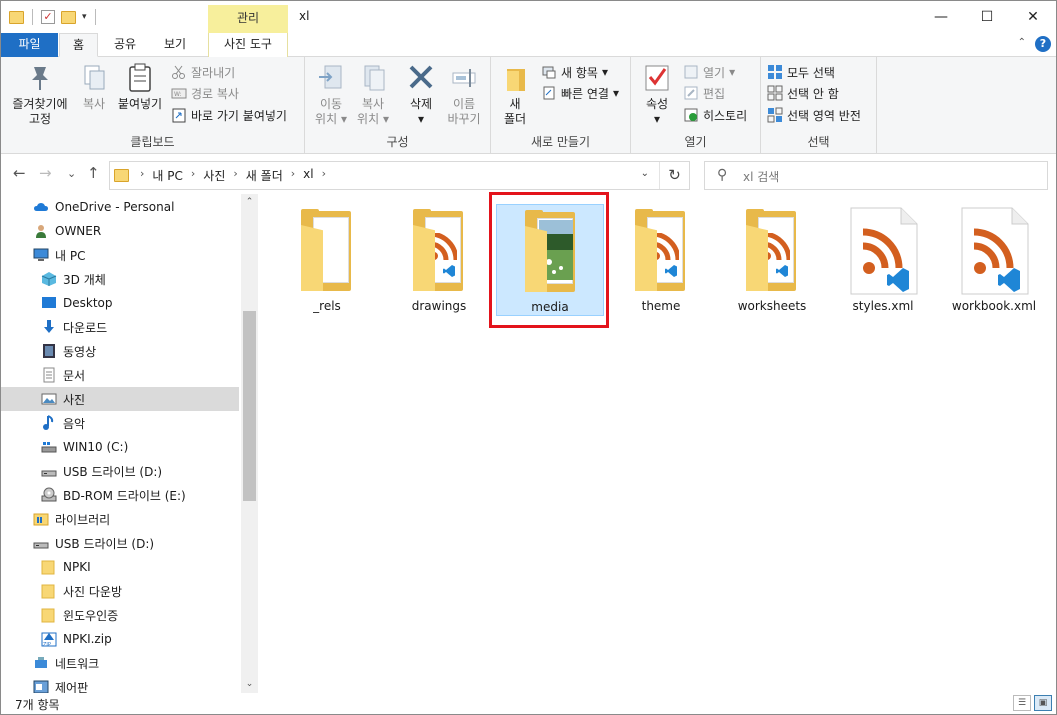 The height and width of the screenshot is (715, 1057). What do you see at coordinates (74, 399) in the screenshot?
I see `nav-item-label: 사진` at bounding box center [74, 399].